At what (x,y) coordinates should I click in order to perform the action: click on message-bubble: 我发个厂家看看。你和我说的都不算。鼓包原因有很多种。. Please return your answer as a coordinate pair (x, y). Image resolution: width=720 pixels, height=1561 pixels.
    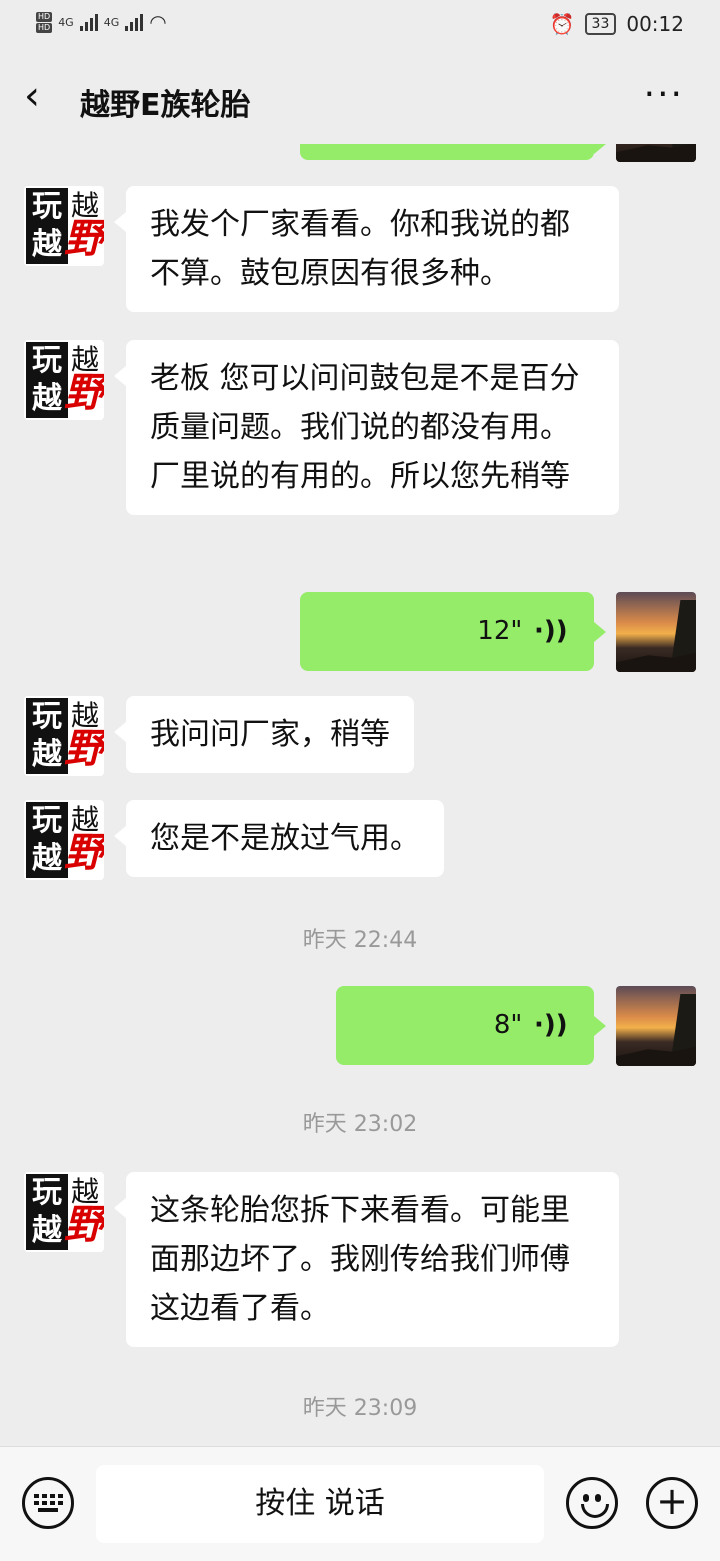
    Looking at the image, I should click on (366, 249).